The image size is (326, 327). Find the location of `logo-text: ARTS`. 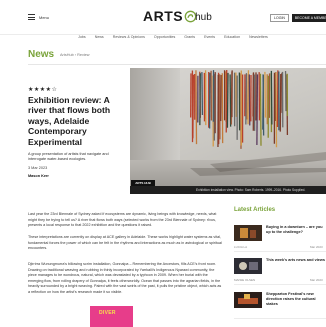

logo-text: ARTS is located at coordinates (163, 16).